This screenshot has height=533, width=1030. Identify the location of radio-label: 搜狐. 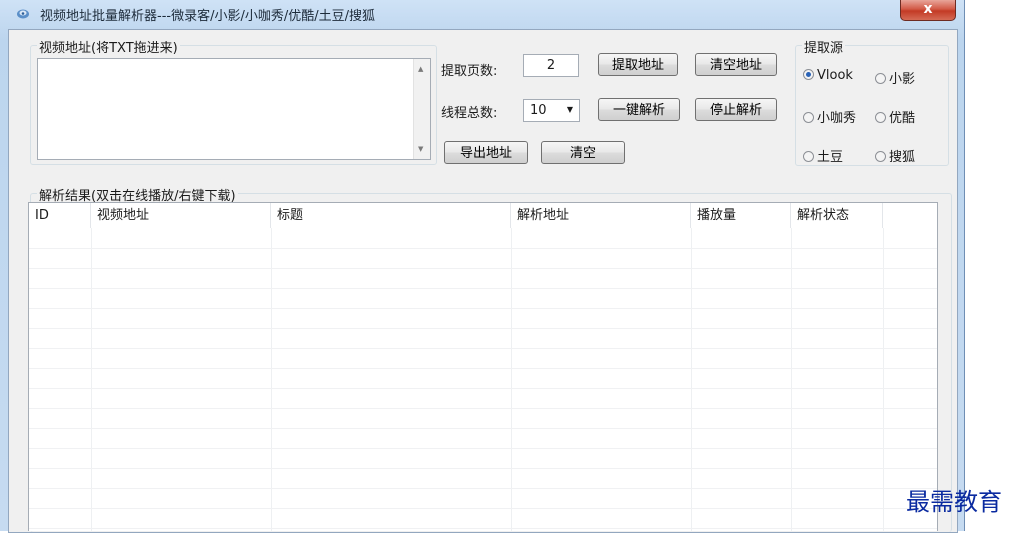
(902, 157).